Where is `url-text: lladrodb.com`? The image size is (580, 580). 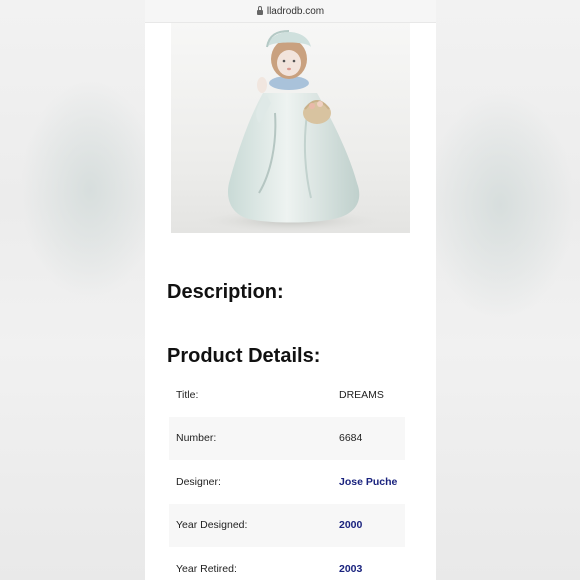 url-text: lladrodb.com is located at coordinates (295, 11).